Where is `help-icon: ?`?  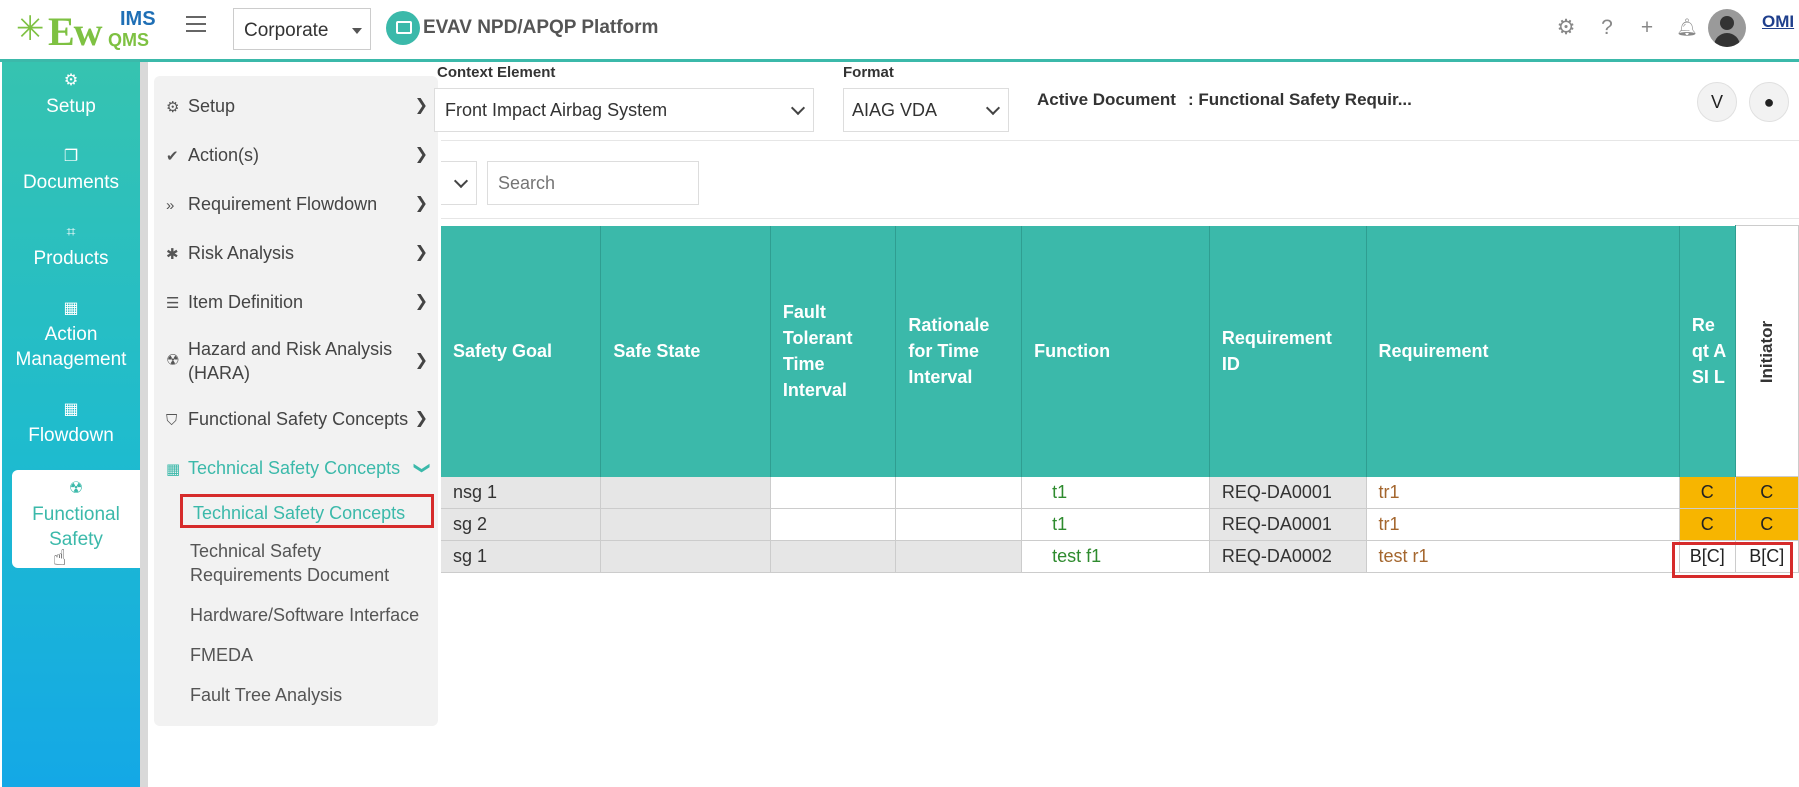 help-icon: ? is located at coordinates (1607, 28).